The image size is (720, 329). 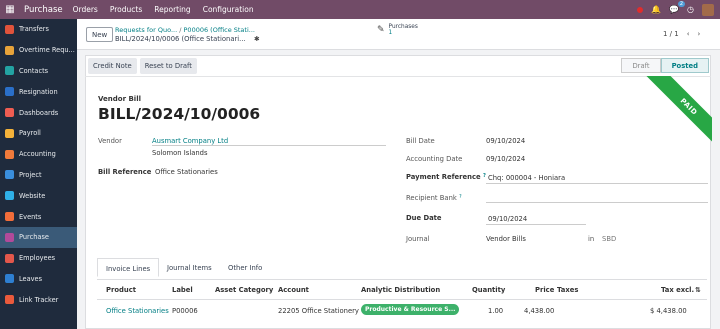 I want to click on vendor-country: Solomon Islands, so click(x=180, y=153).